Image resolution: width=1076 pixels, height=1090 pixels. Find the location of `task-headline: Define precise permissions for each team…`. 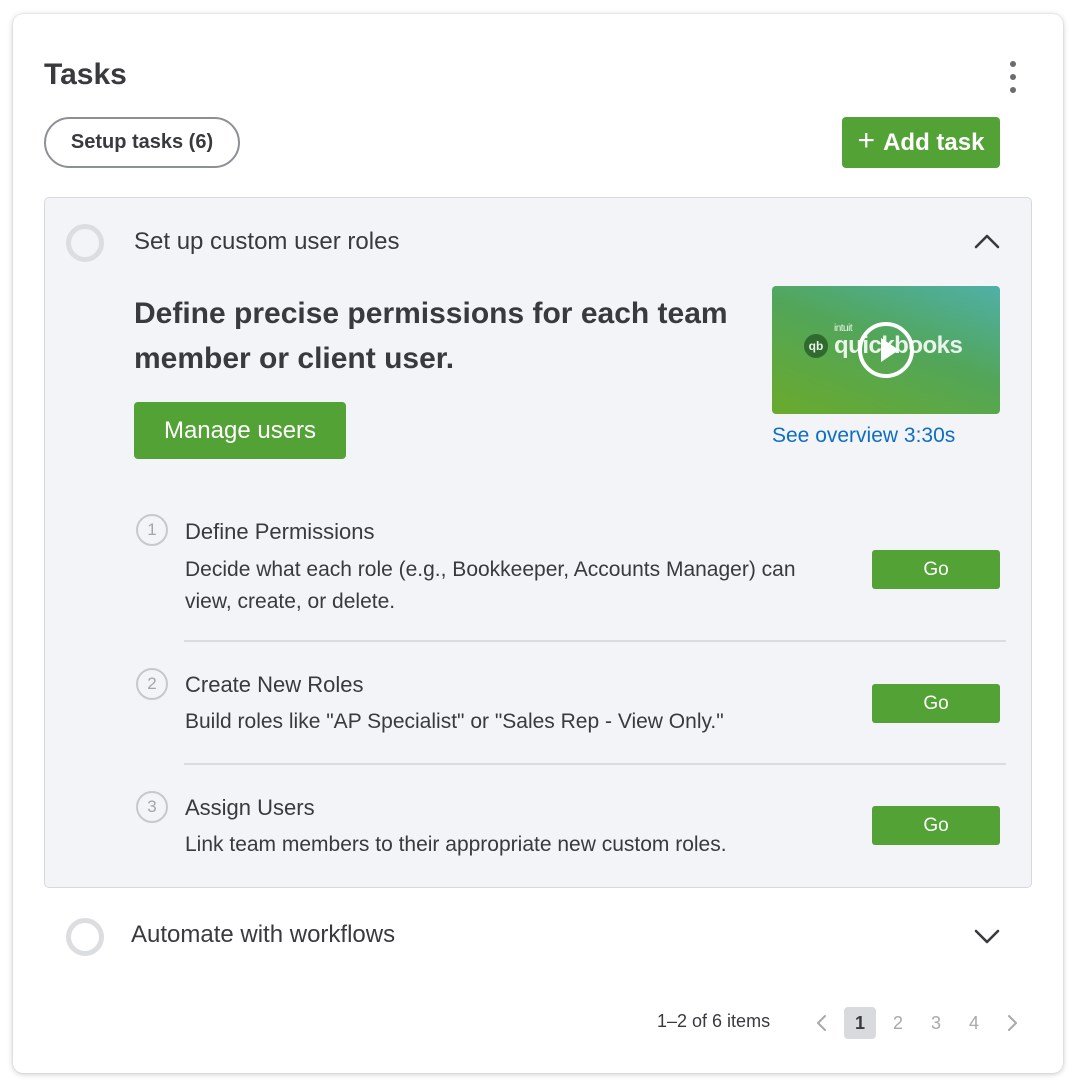

task-headline: Define precise permissions for each team… is located at coordinates (431, 336).